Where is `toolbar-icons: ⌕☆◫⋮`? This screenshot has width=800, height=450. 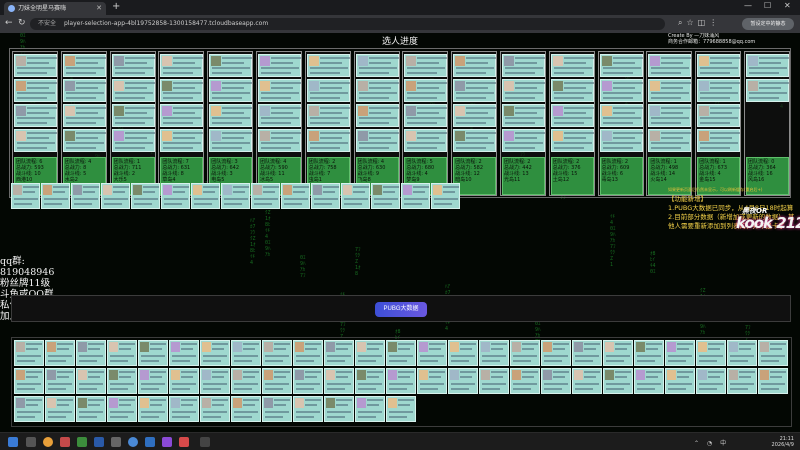
toolbar-icons: ⌕☆◫⋮ is located at coordinates (699, 23).